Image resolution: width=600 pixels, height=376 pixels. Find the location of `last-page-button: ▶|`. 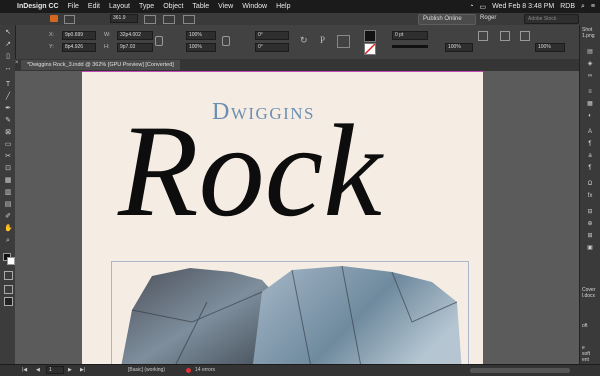

last-page-button: ▶| is located at coordinates (82, 370).